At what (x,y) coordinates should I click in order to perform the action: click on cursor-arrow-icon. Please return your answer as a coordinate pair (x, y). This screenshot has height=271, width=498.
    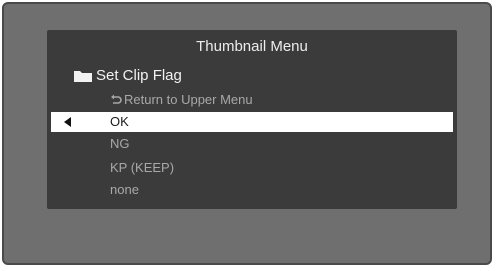
    Looking at the image, I should click on (67, 122).